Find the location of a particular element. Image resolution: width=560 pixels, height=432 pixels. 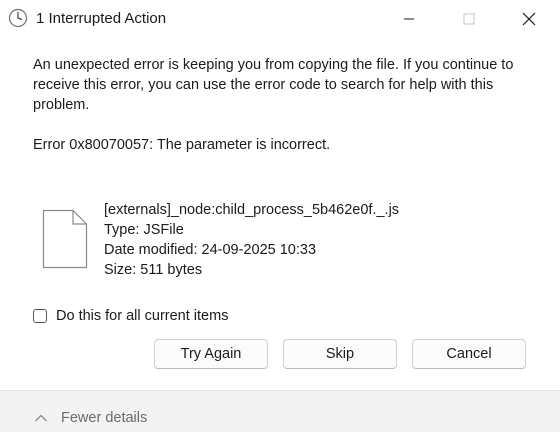

close-button is located at coordinates (529, 19).